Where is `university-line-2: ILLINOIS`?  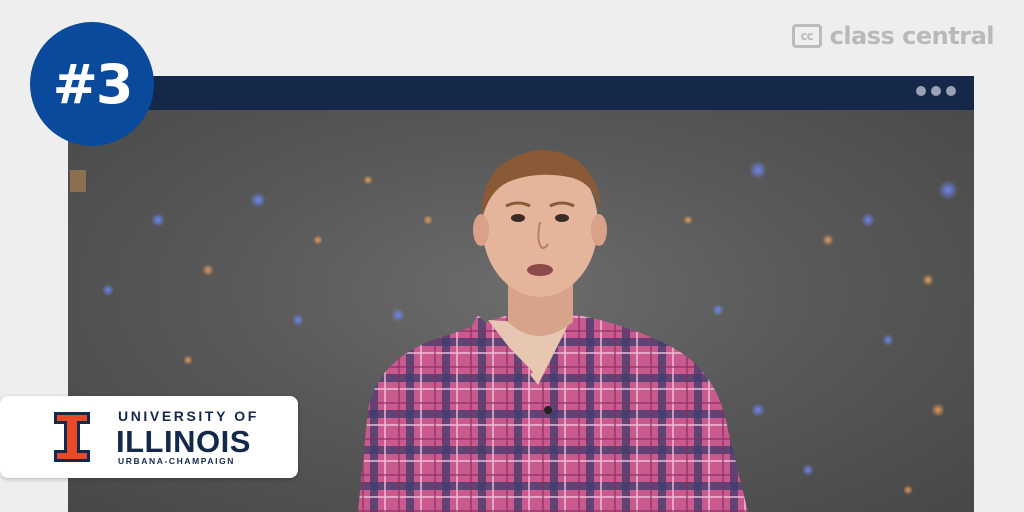
university-line-2: ILLINOIS is located at coordinates (183, 441).